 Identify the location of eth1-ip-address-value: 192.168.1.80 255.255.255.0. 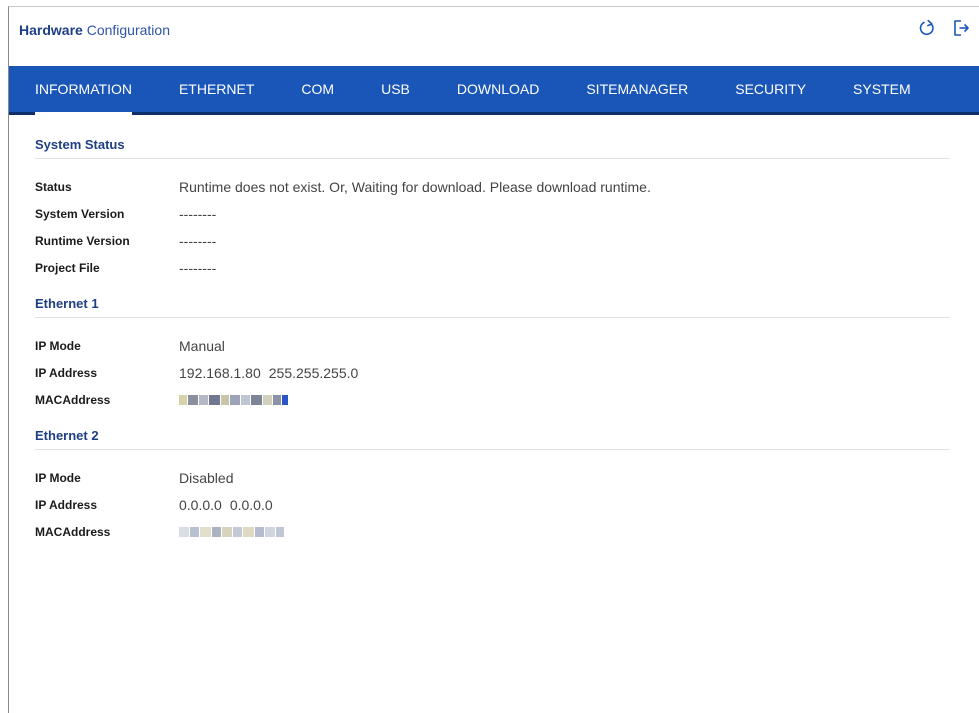
(268, 373).